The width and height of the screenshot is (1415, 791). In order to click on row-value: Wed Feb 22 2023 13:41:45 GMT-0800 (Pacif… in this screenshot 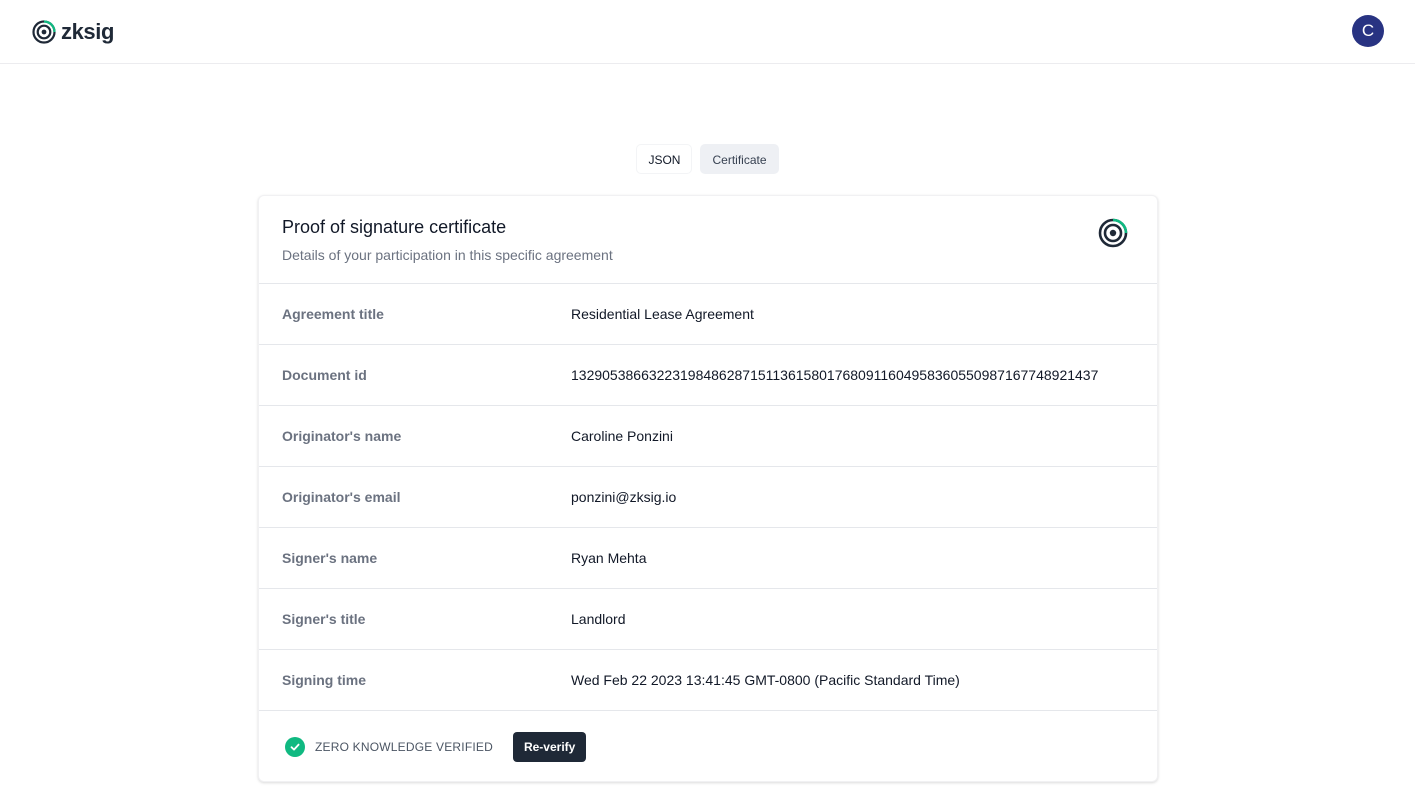, I will do `click(765, 680)`.